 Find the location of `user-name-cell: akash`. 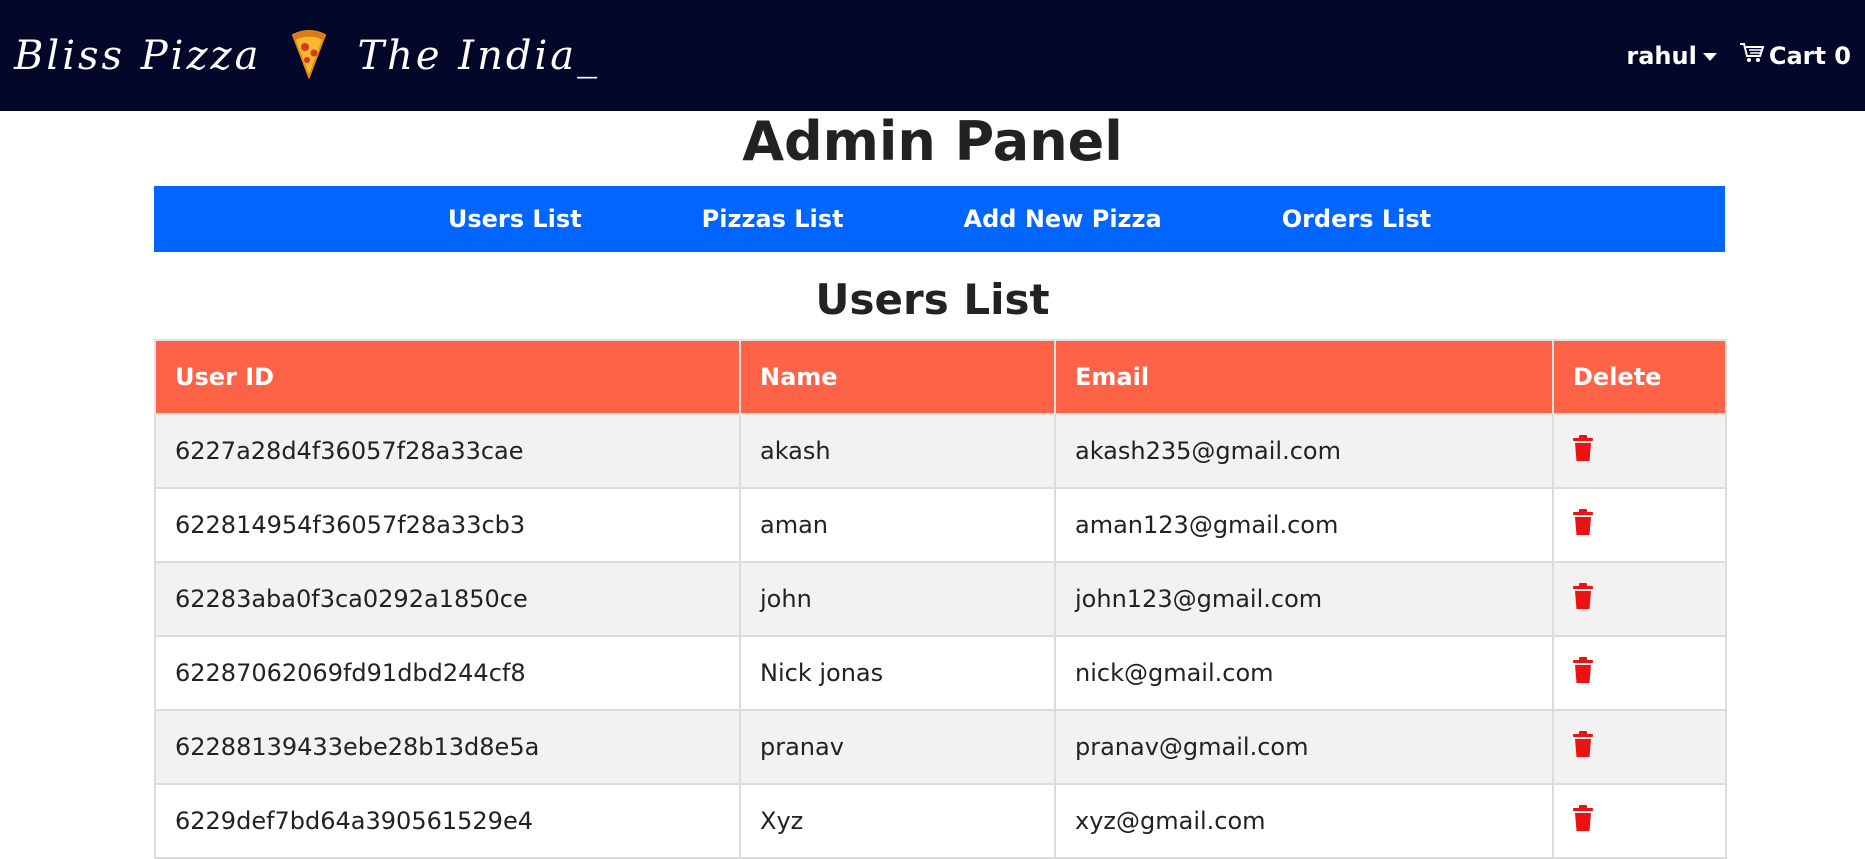

user-name-cell: akash is located at coordinates (897, 451).